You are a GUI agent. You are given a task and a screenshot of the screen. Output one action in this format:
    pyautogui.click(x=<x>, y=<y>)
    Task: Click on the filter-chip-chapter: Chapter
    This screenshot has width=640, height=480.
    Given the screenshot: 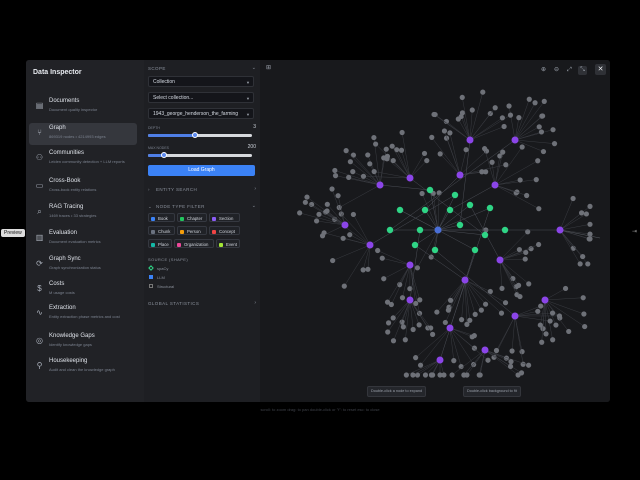 What is the action you would take?
    pyautogui.click(x=192, y=217)
    